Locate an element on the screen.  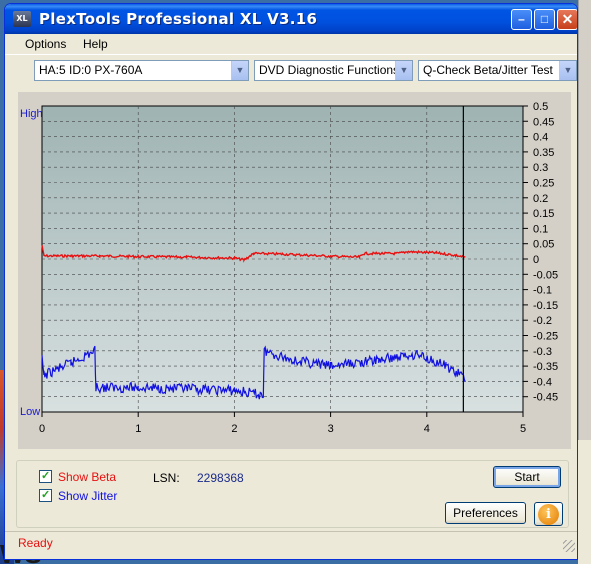
close-button: ✕ is located at coordinates (567, 19).